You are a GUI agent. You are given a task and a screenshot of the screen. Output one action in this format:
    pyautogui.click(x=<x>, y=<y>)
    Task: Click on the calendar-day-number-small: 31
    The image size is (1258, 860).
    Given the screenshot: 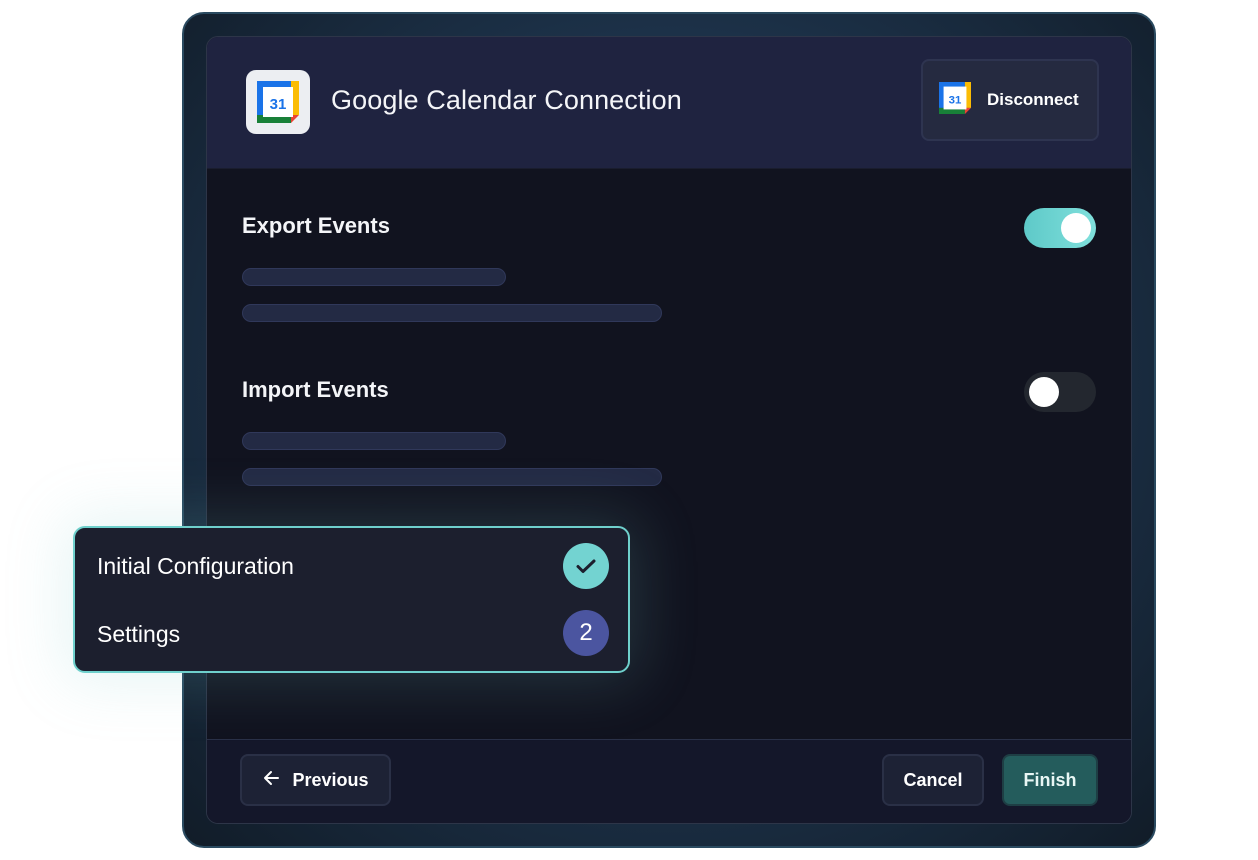 What is the action you would take?
    pyautogui.click(x=955, y=100)
    